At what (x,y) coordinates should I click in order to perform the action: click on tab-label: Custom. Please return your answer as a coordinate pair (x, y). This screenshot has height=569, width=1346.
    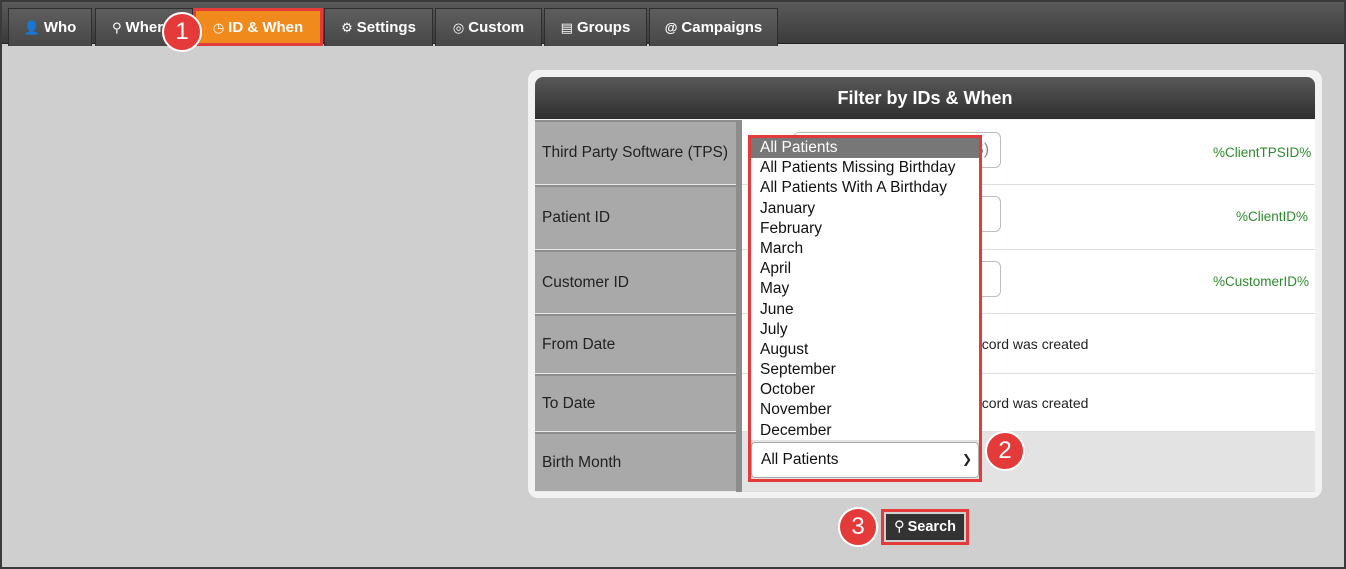
    Looking at the image, I should click on (496, 27).